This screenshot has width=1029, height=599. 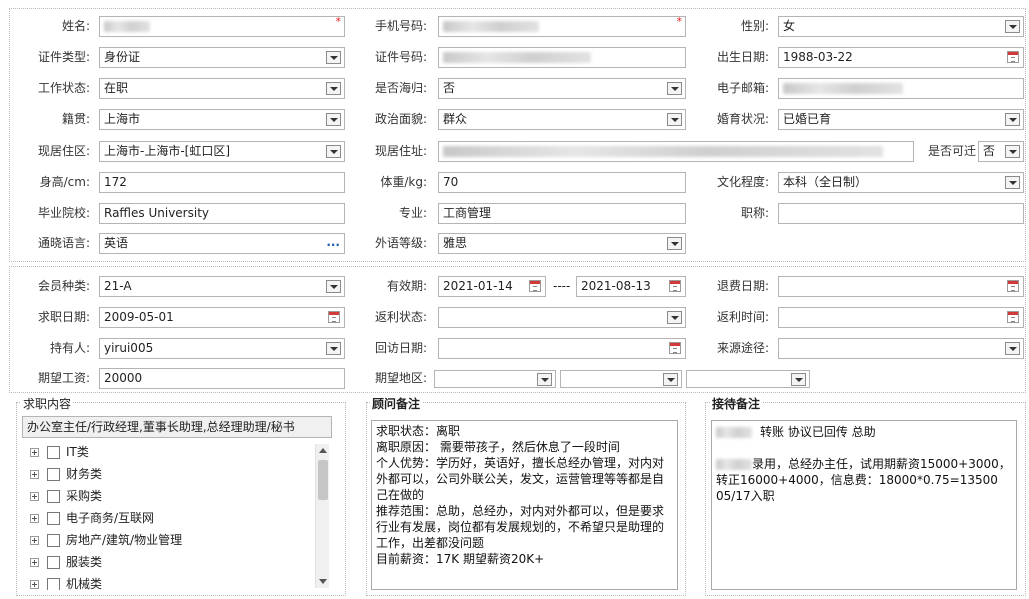 What do you see at coordinates (562, 57) in the screenshot?
I see `idno-field` at bounding box center [562, 57].